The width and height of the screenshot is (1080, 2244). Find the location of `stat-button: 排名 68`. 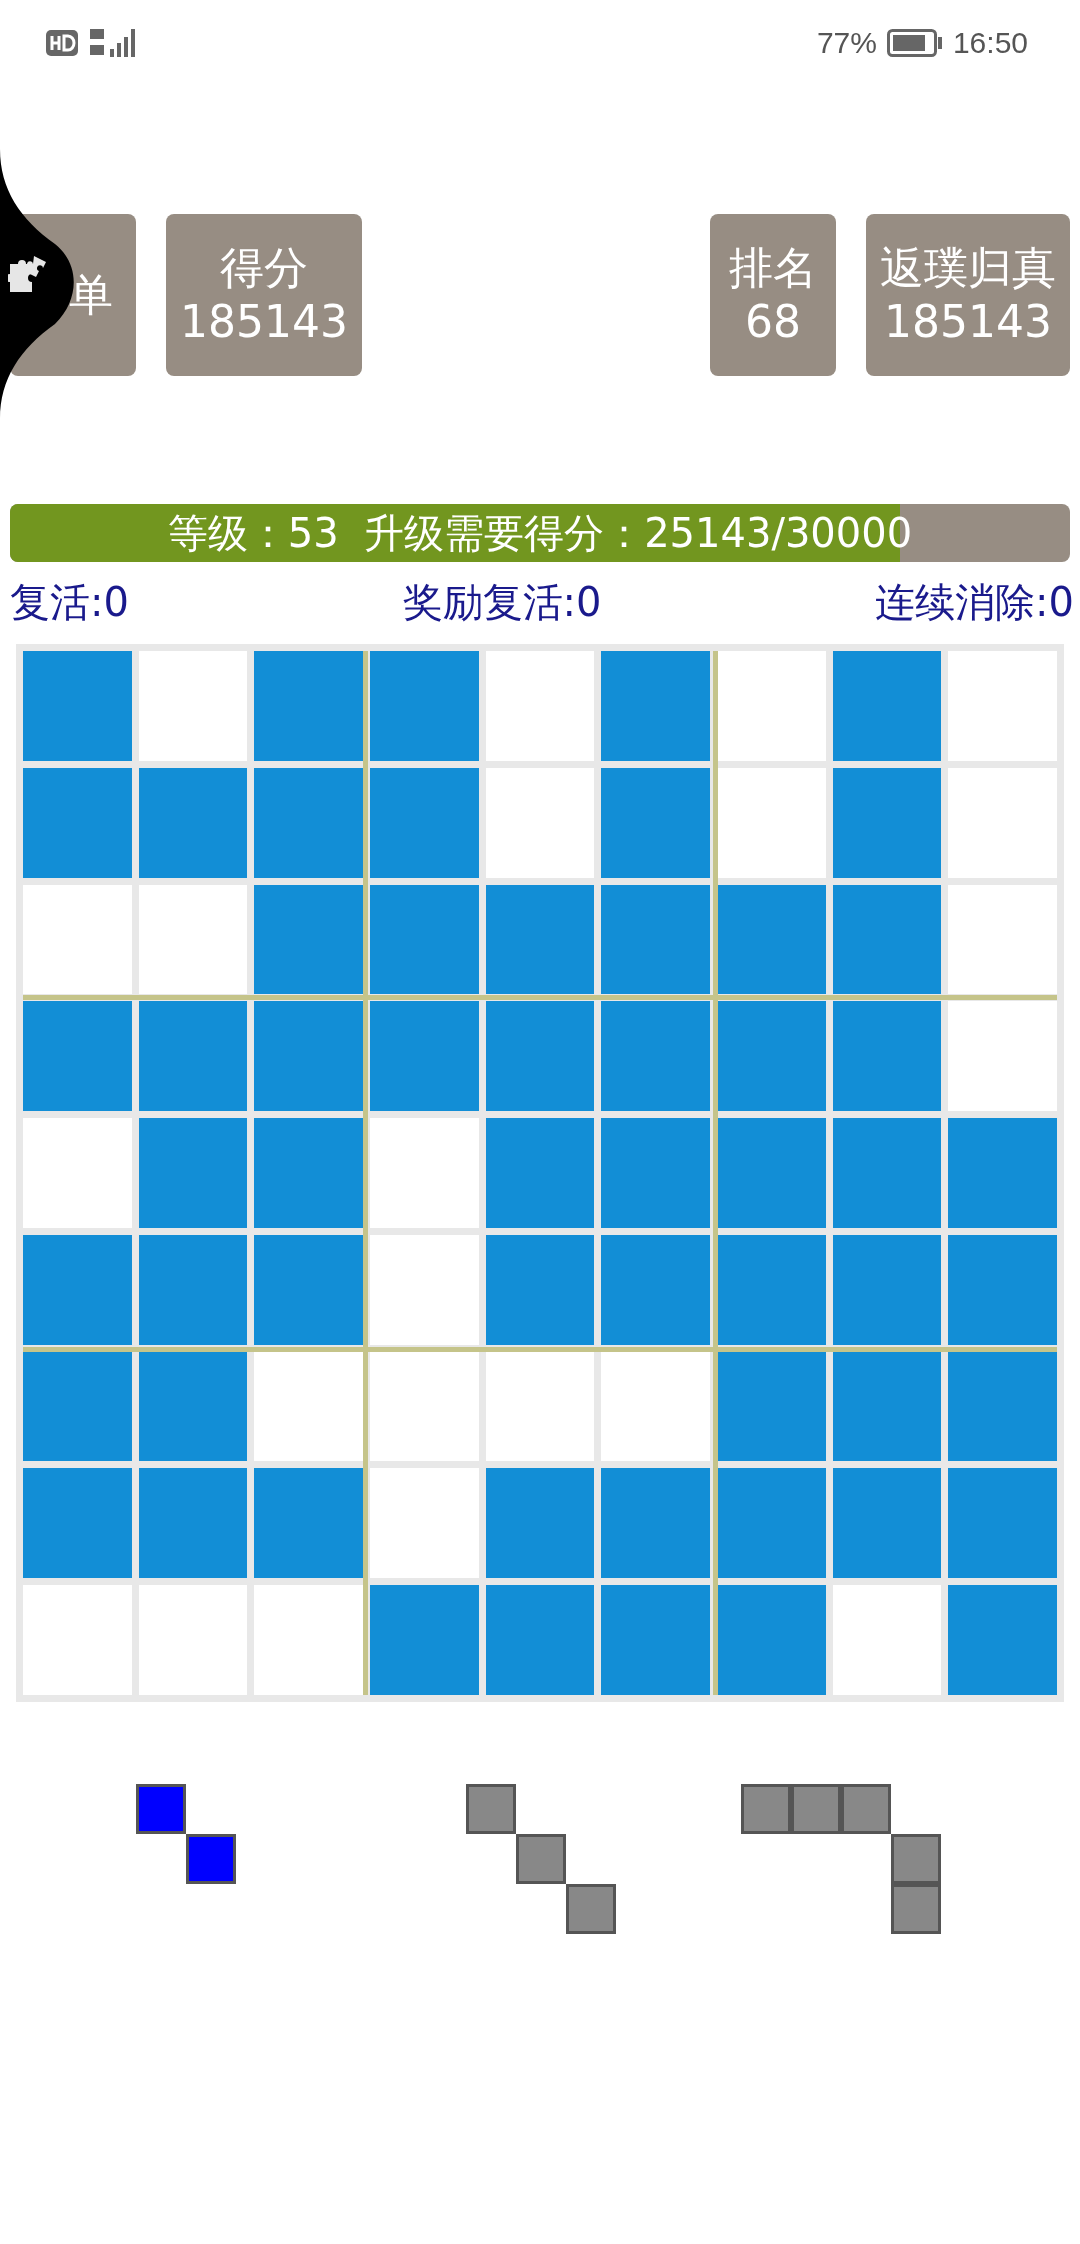

stat-button: 排名 68 is located at coordinates (773, 295).